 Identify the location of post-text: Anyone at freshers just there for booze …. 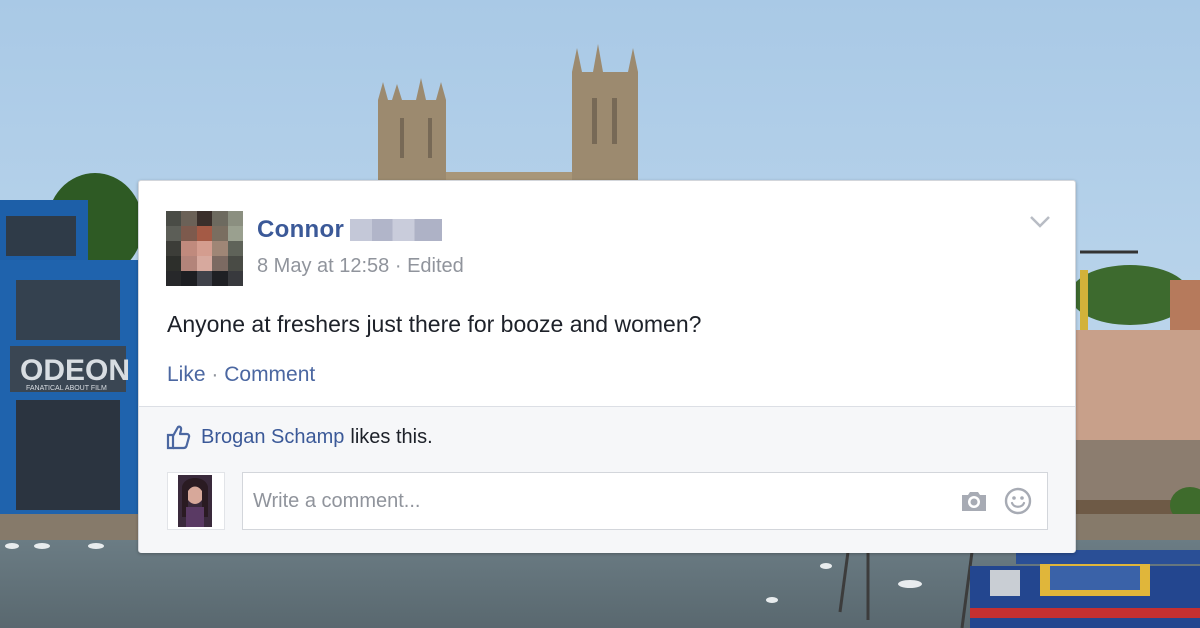
(434, 324).